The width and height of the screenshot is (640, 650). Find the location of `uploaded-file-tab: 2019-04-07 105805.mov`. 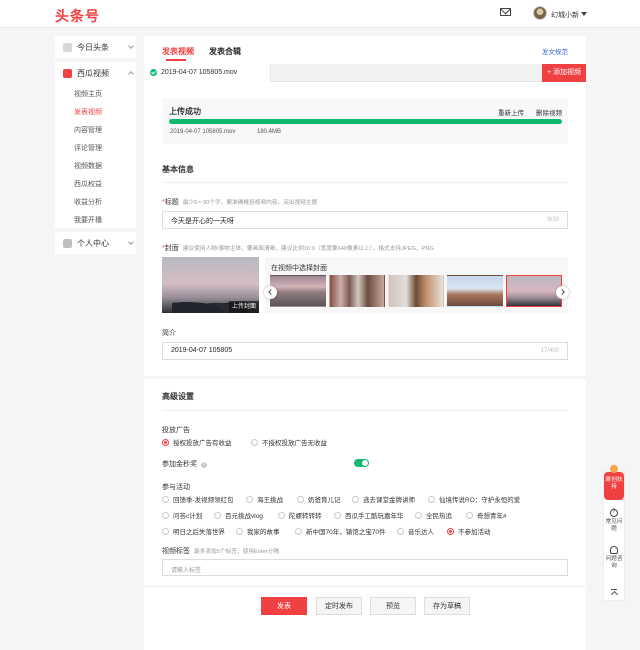

uploaded-file-tab: 2019-04-07 105805.mov is located at coordinates (207, 73).